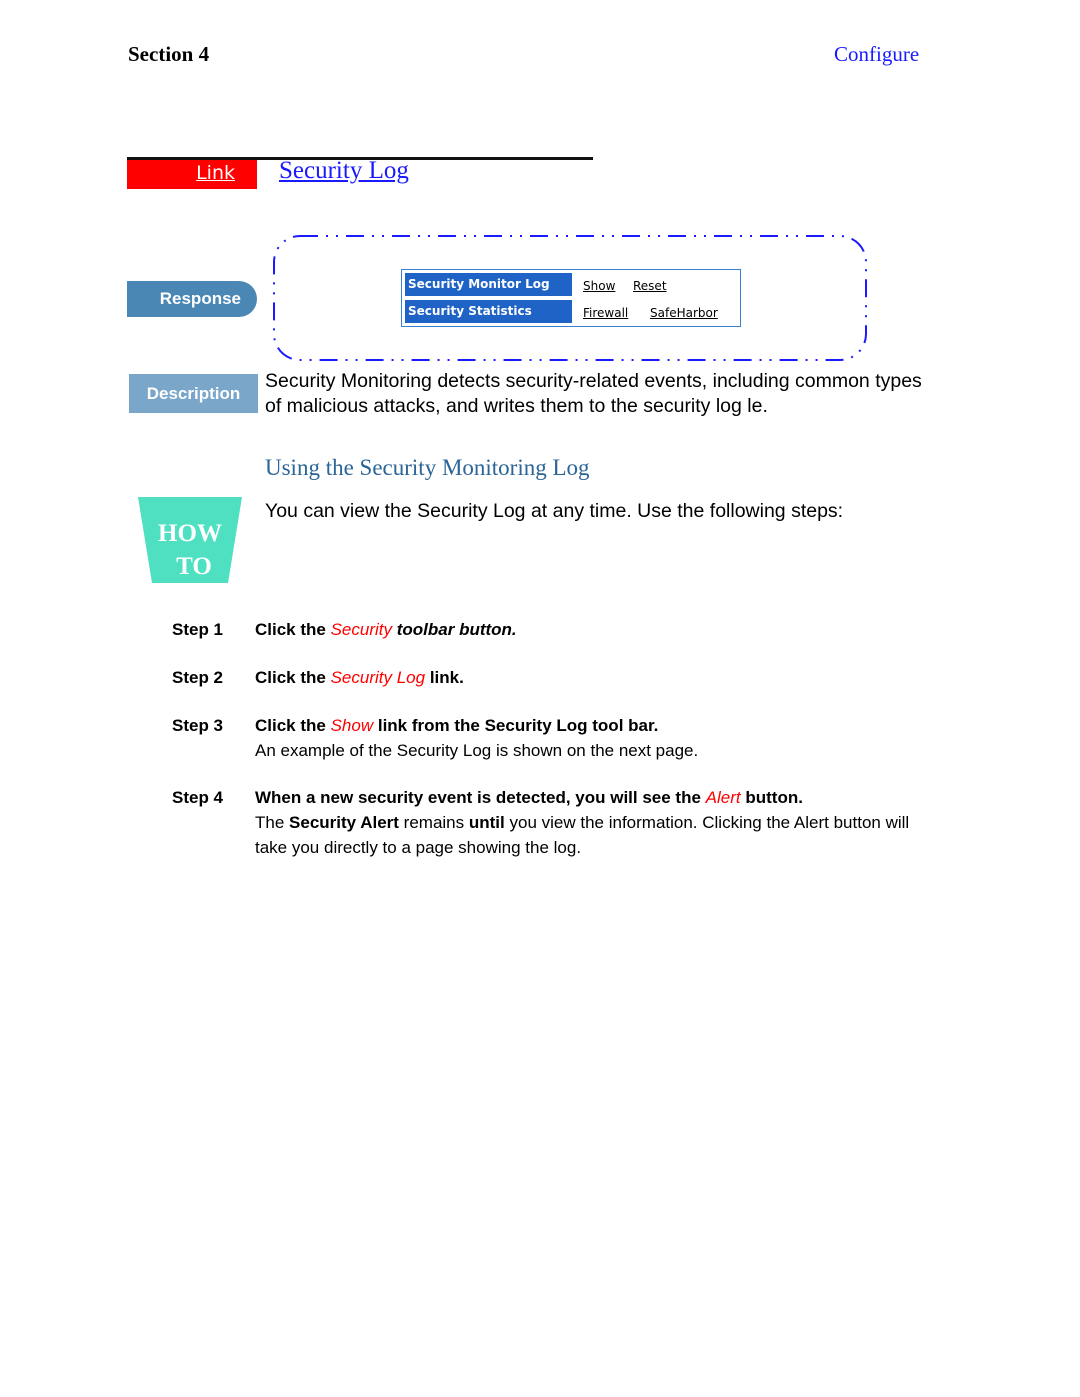 The height and width of the screenshot is (1397, 1080). Describe the element at coordinates (293, 725) in the screenshot. I see `step-3-pre: Click the` at that location.